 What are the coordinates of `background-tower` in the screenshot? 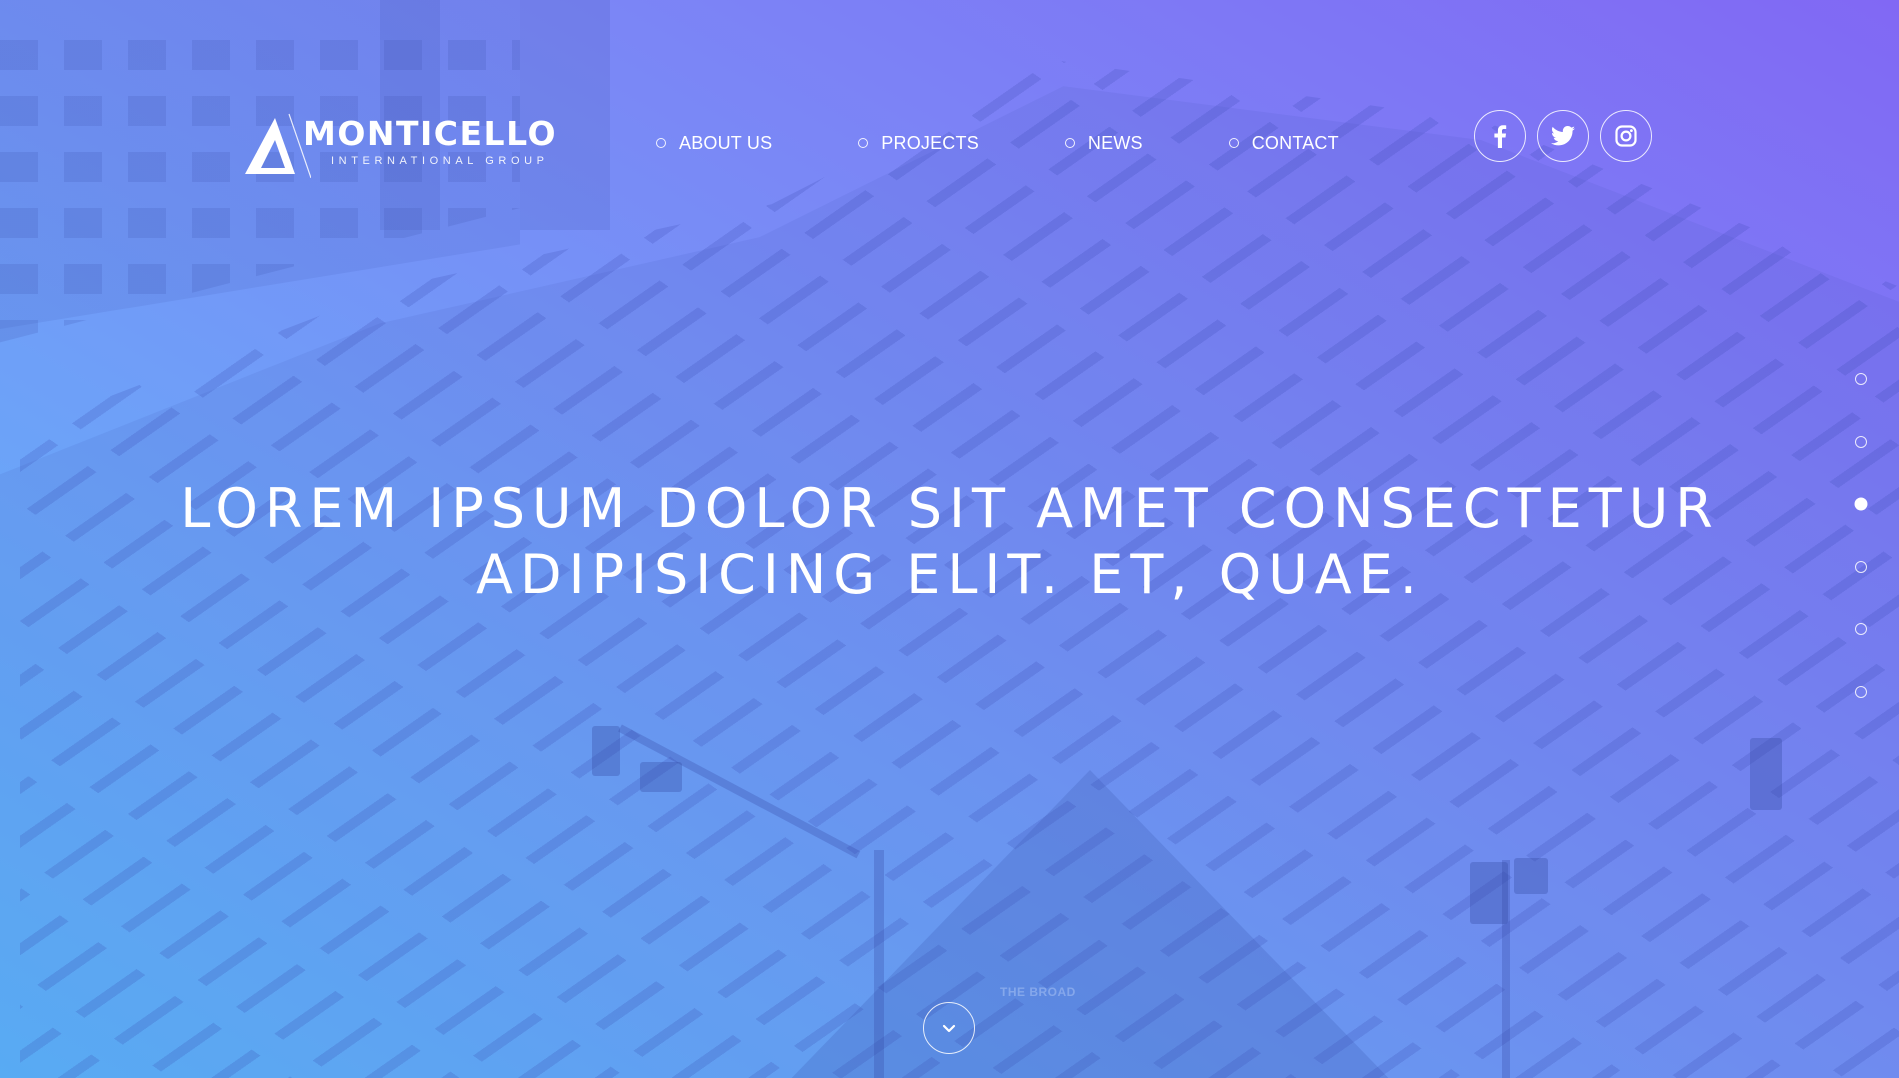 It's located at (260, 164).